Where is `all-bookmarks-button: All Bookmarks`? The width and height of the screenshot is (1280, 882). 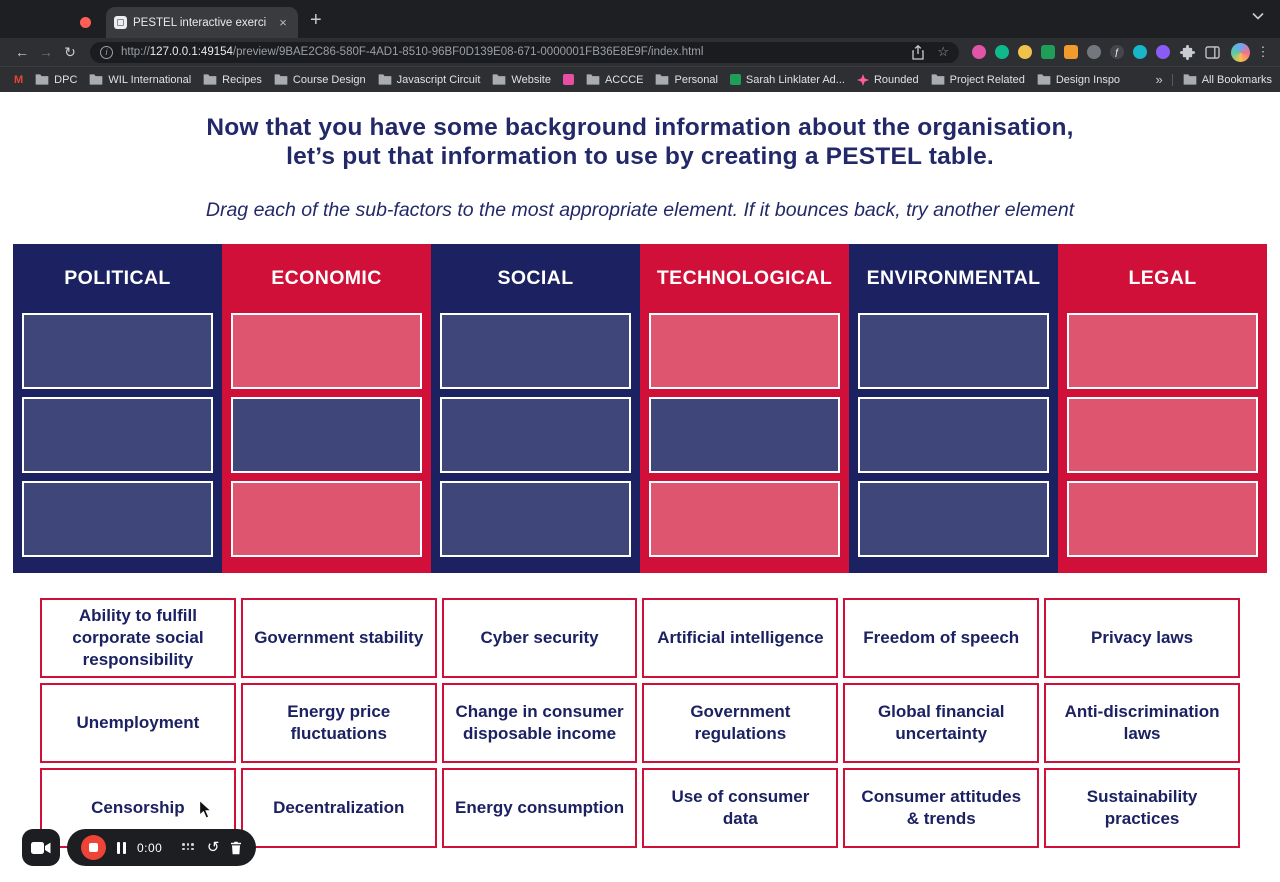
all-bookmarks-button: All Bookmarks is located at coordinates (1221, 79).